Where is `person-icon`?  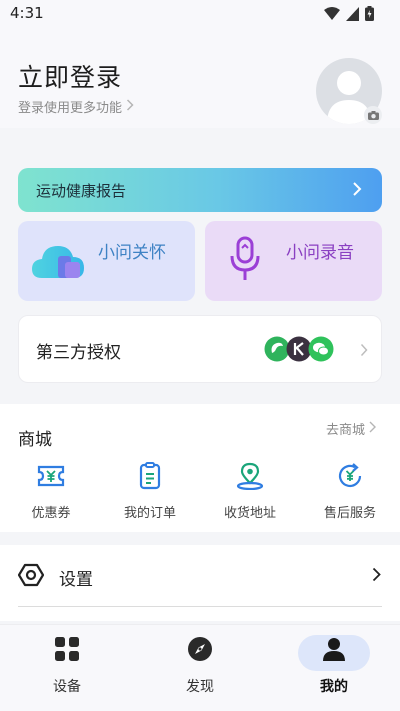 person-icon is located at coordinates (334, 651).